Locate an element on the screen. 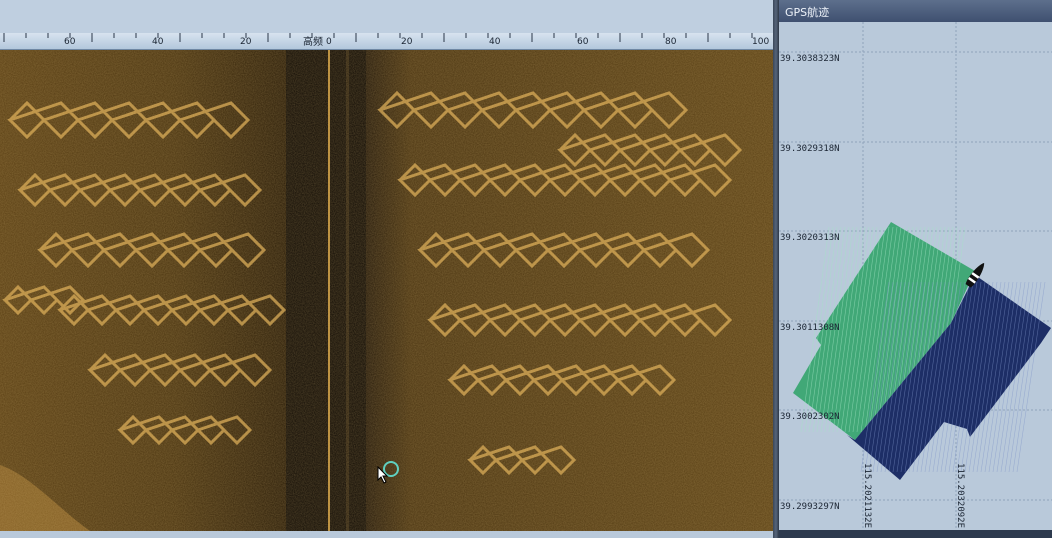  lon-label: 115.2032092E is located at coordinates (960, 495).